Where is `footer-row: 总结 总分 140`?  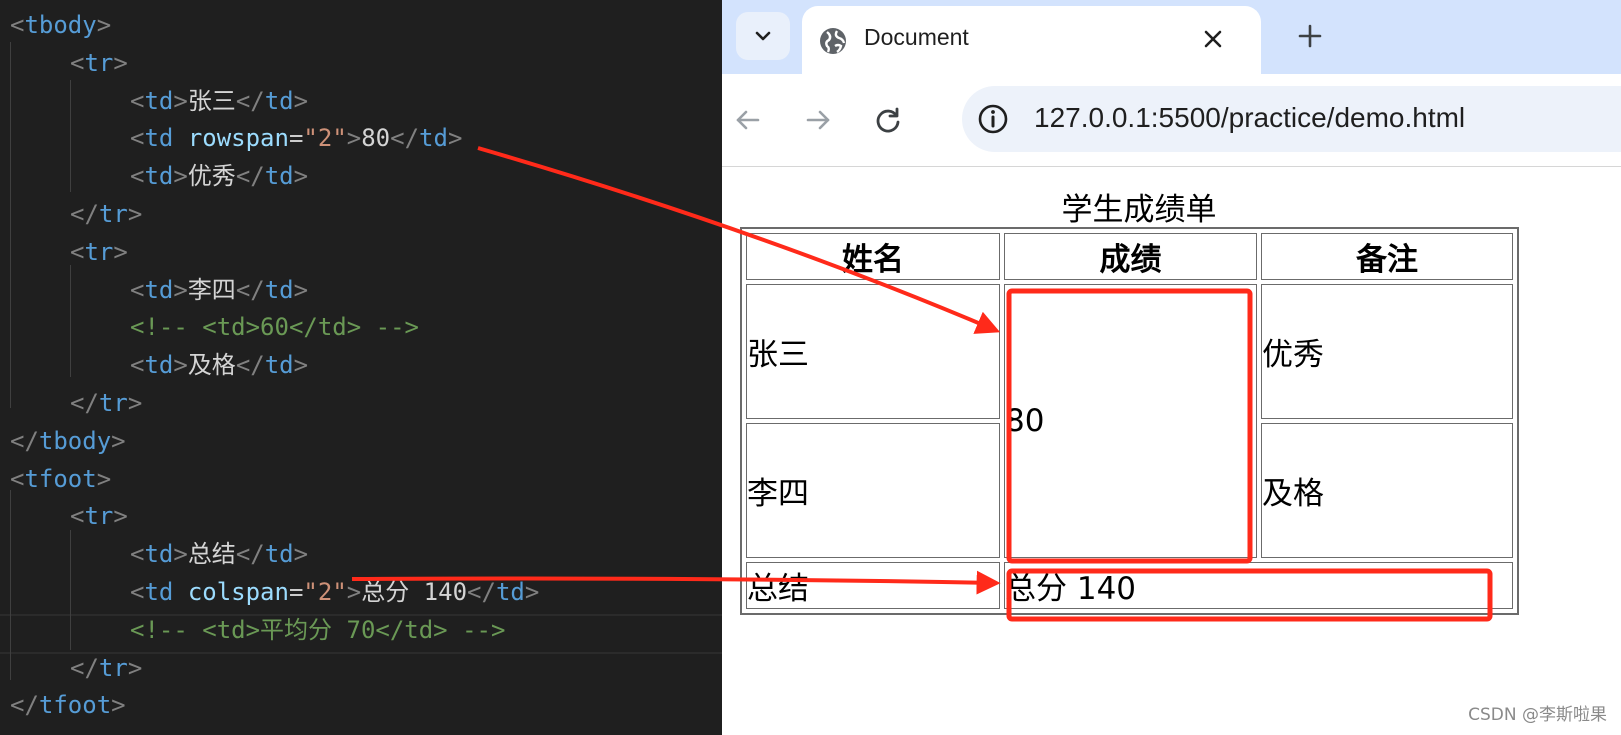 footer-row: 总结 总分 140 is located at coordinates (1129, 585).